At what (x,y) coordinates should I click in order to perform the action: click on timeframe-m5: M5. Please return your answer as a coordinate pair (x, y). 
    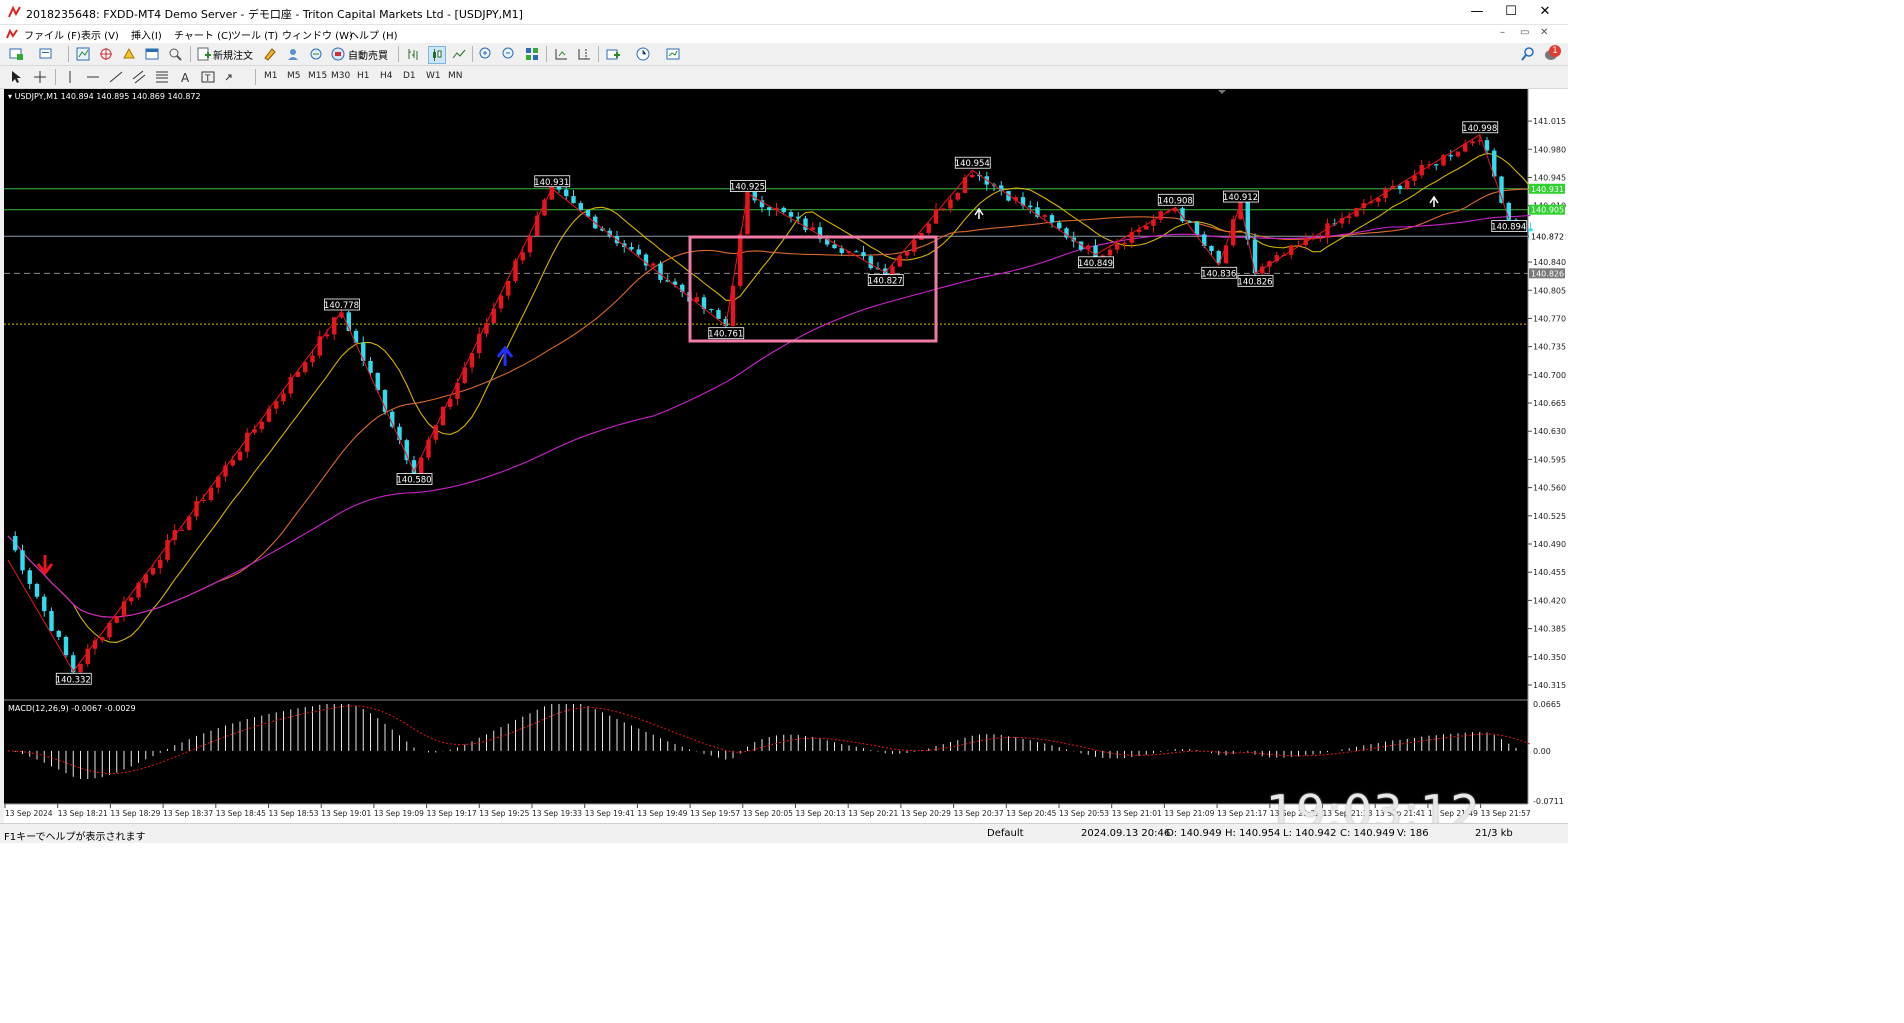
    Looking at the image, I should click on (294, 76).